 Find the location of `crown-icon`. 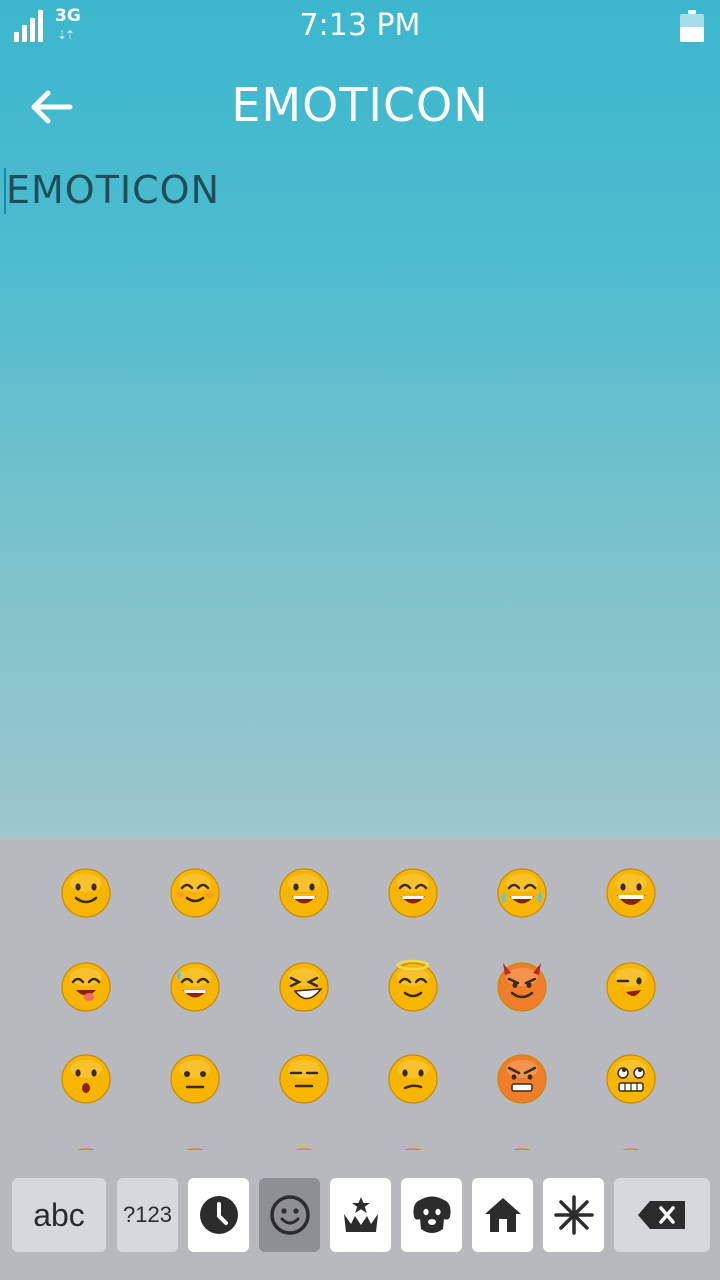

crown-icon is located at coordinates (360, 1214).